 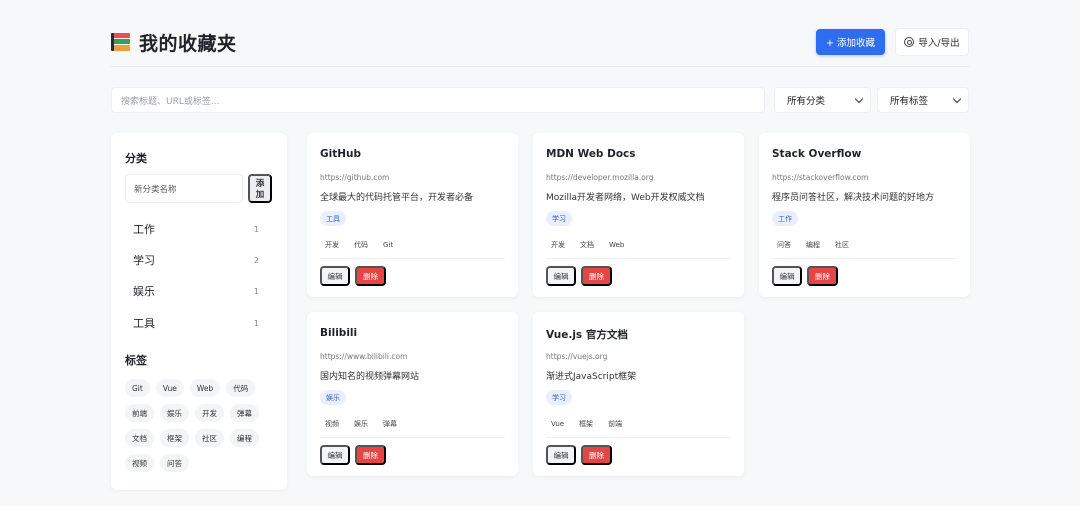 I want to click on bookmark-tag: Git, so click(x=388, y=244).